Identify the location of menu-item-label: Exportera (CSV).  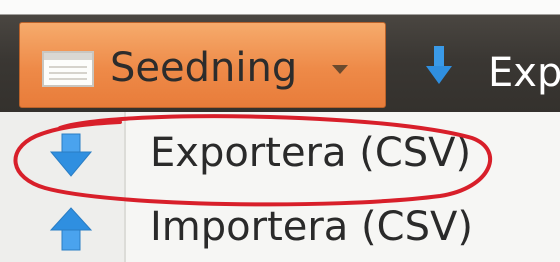
(311, 153).